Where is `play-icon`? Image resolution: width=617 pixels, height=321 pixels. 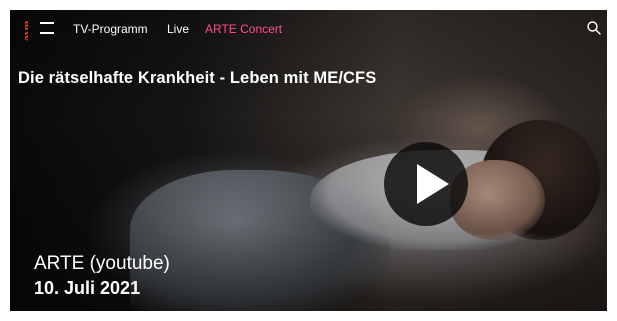 play-icon is located at coordinates (433, 184).